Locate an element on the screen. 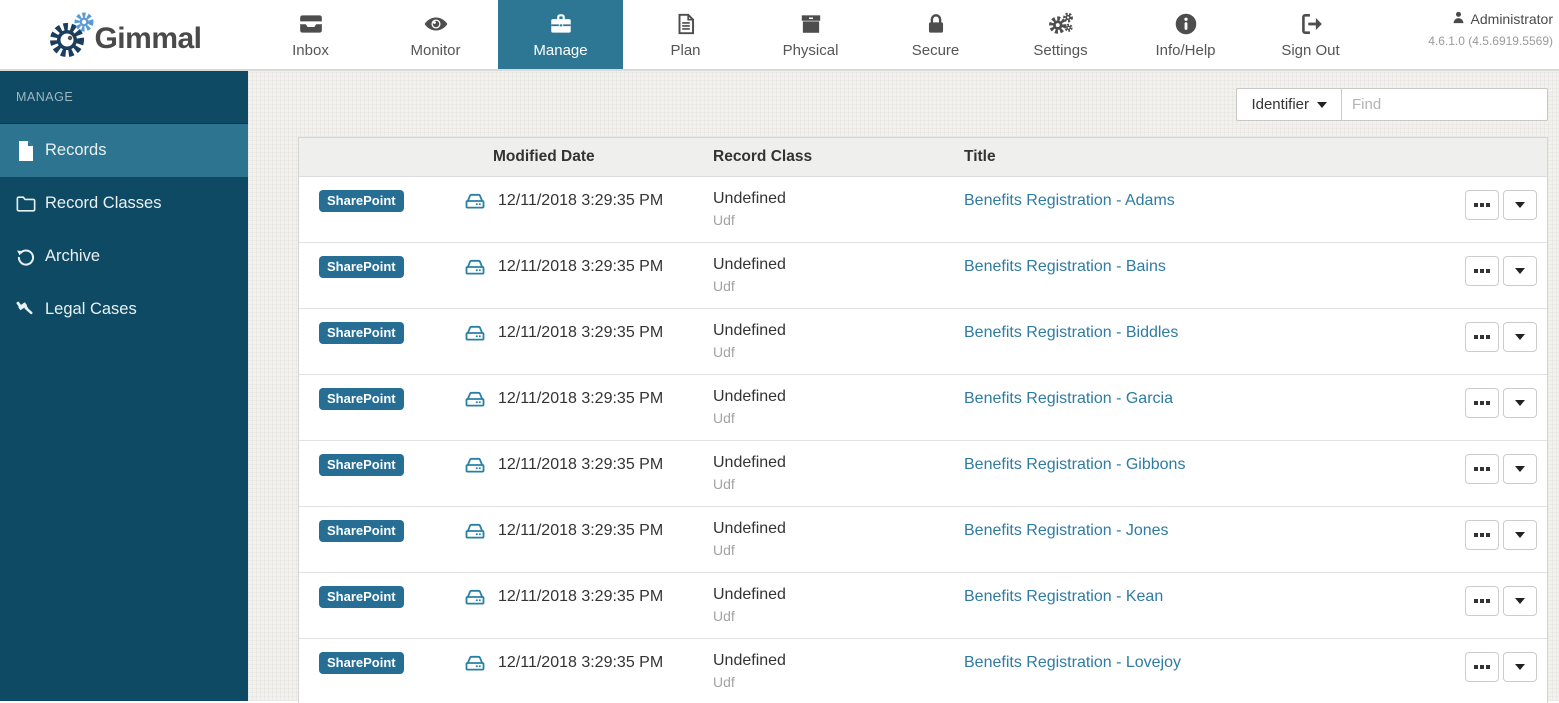  nav-item-inbox: Inbox is located at coordinates (310, 34).